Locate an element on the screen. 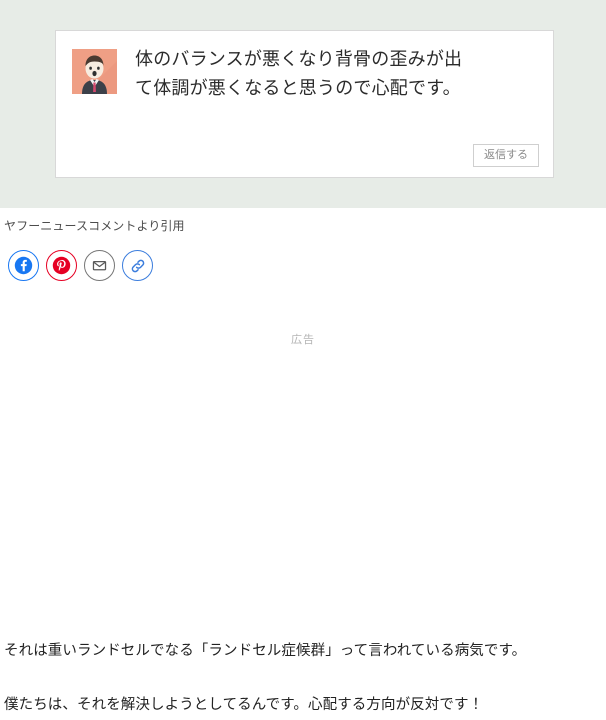  link-chain-icon is located at coordinates (138, 266).